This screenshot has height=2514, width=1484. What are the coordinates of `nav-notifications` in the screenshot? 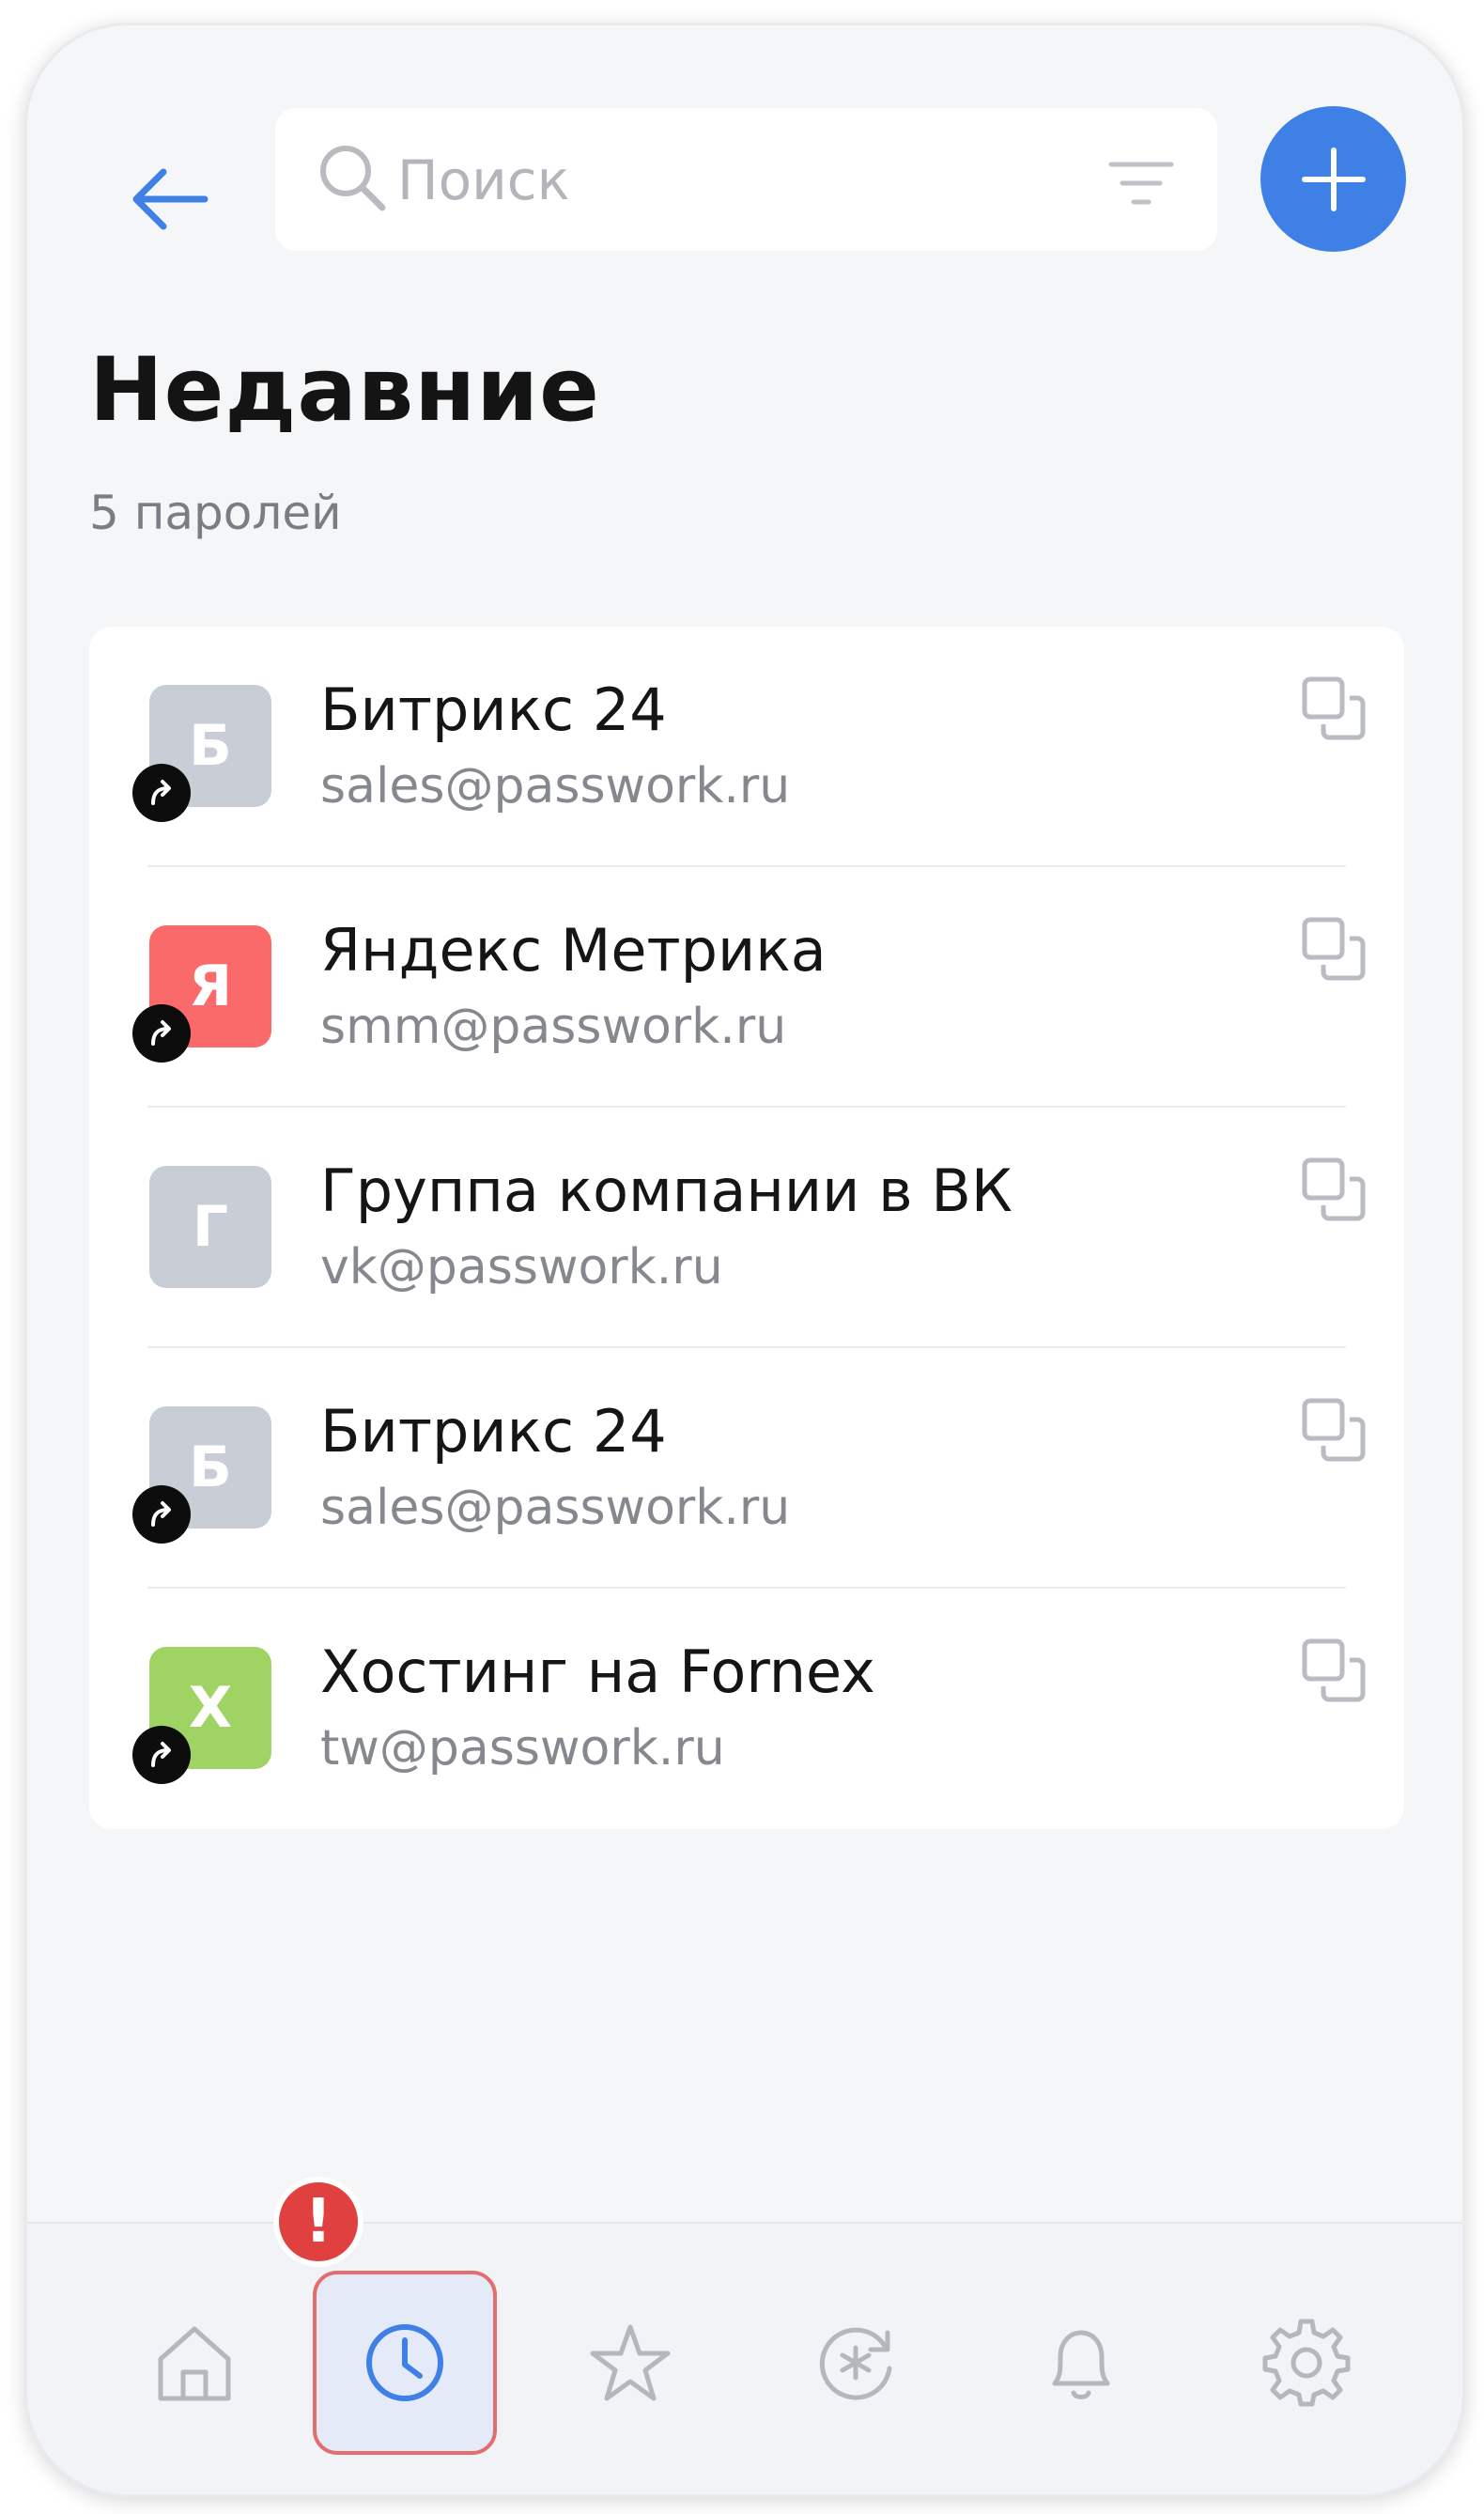 It's located at (1081, 2363).